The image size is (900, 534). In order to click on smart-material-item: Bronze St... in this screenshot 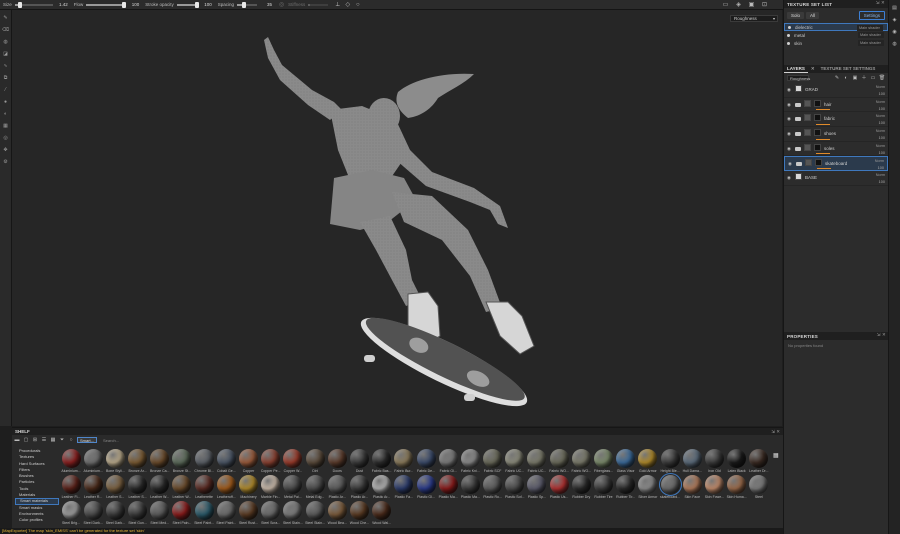, I will do `click(182, 462)`.